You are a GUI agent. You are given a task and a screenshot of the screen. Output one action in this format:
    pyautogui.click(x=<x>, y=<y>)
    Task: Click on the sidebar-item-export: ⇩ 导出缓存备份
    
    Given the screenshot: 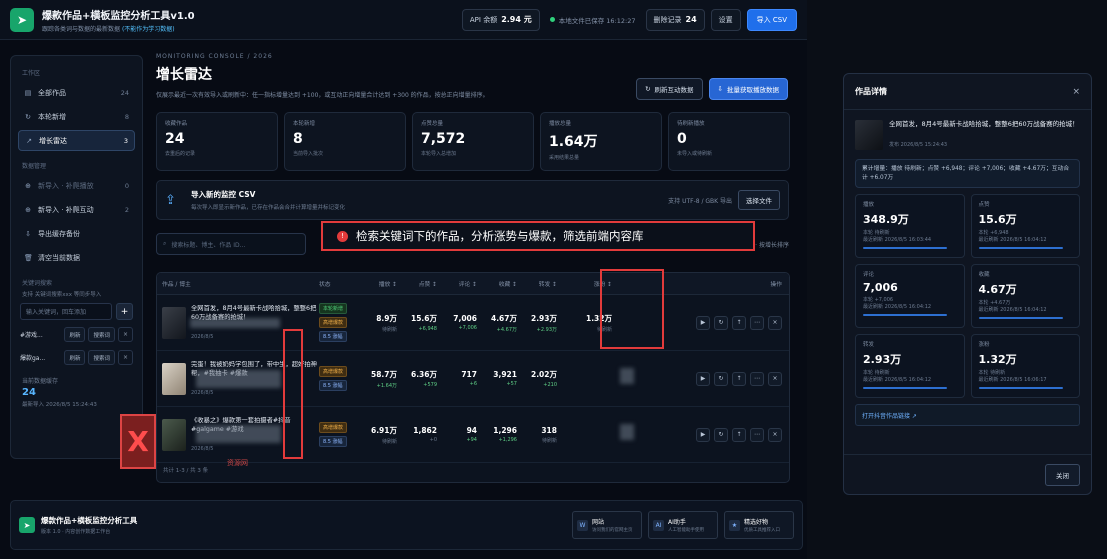 What is the action you would take?
    pyautogui.click(x=76, y=233)
    